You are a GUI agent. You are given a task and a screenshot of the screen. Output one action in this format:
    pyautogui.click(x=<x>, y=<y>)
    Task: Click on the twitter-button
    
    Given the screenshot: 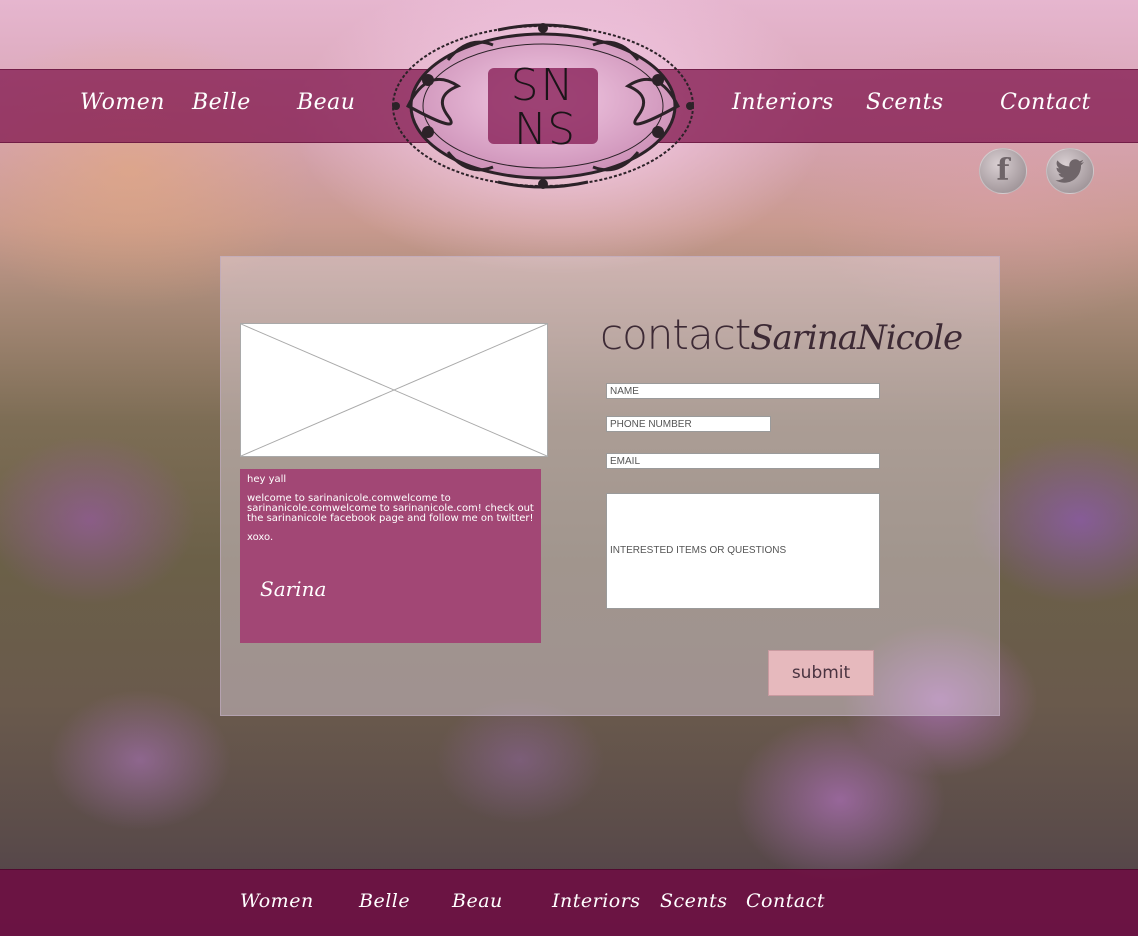 What is the action you would take?
    pyautogui.click(x=1070, y=171)
    